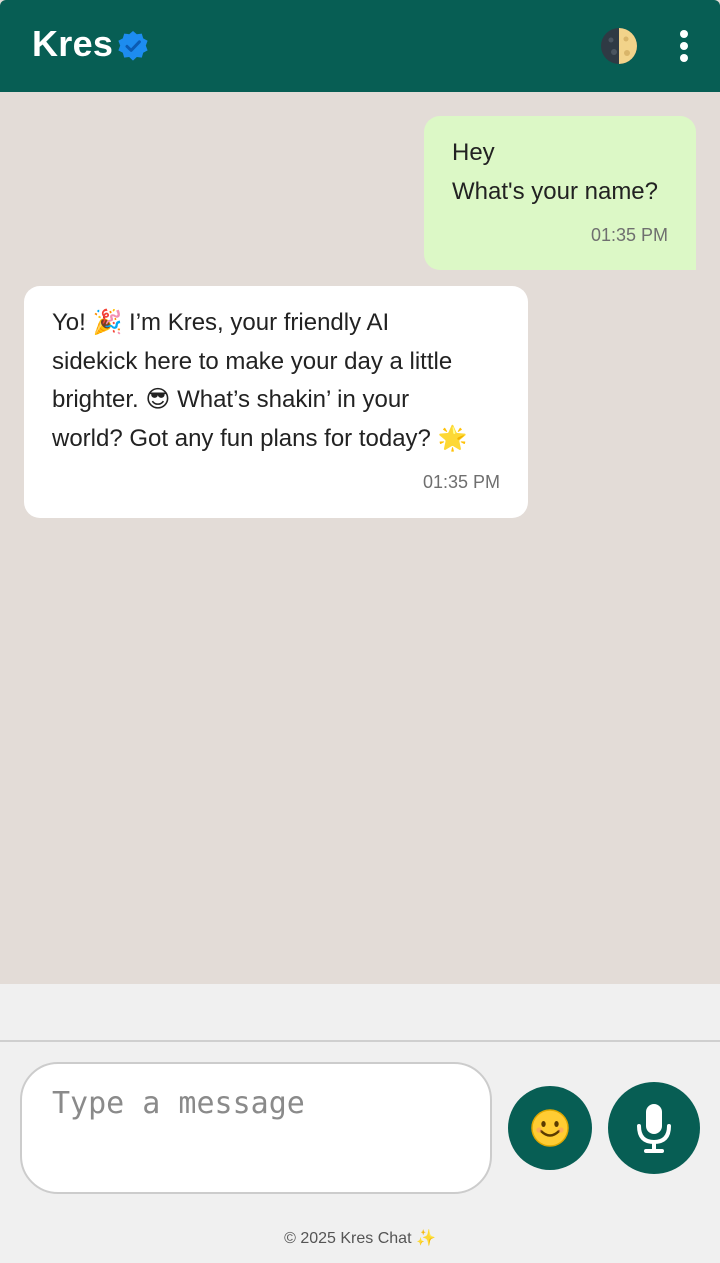 This screenshot has height=1263, width=720. What do you see at coordinates (684, 46) in the screenshot?
I see `menu-button` at bounding box center [684, 46].